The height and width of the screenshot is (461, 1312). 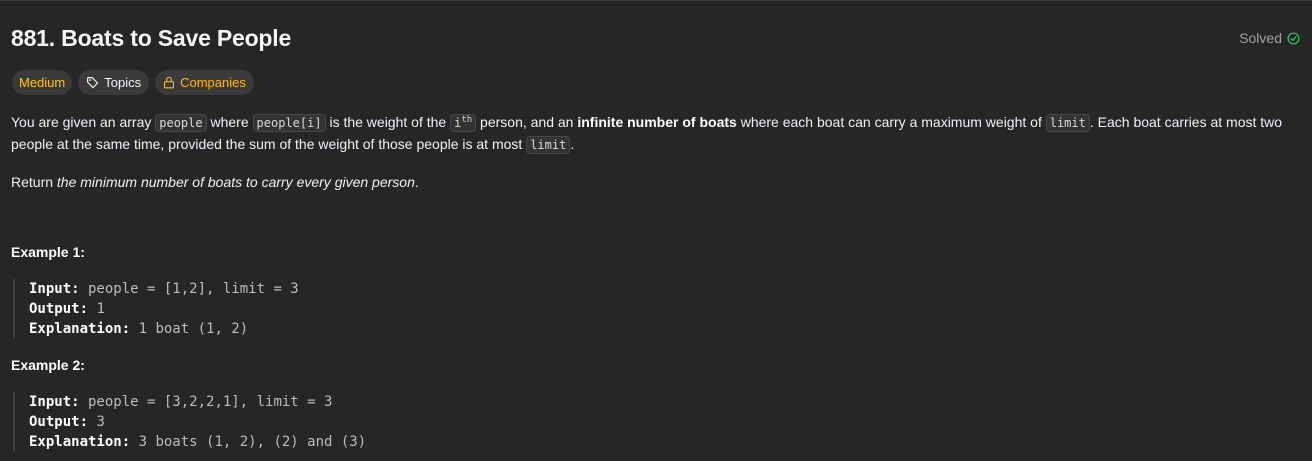 What do you see at coordinates (1293, 38) in the screenshot?
I see `check-circle-icon` at bounding box center [1293, 38].